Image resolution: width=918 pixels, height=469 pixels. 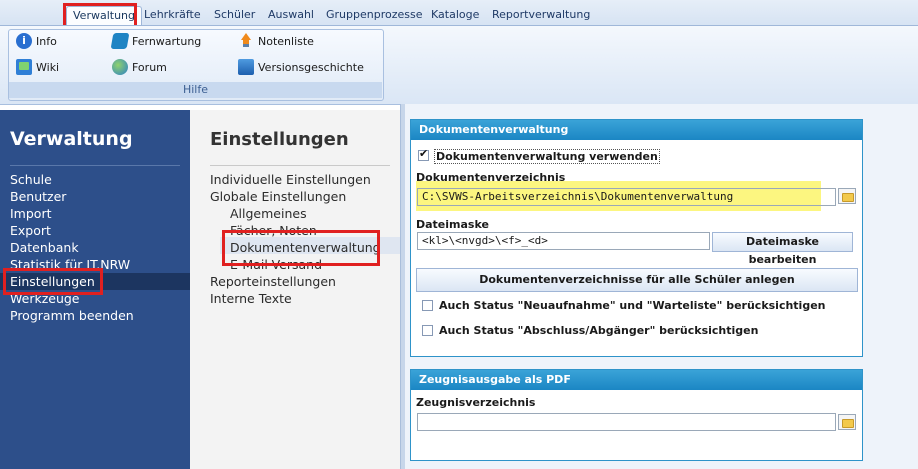 I want to click on versionsgeschichte-label: Versionsgeschichte, so click(x=311, y=67).